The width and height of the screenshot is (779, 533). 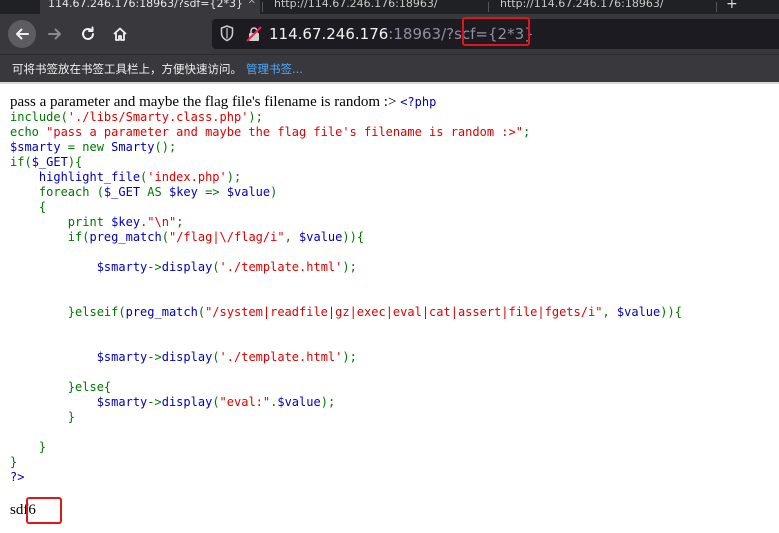 I want to click on code-token: './libs/Smarty.class.php', so click(x=158, y=117).